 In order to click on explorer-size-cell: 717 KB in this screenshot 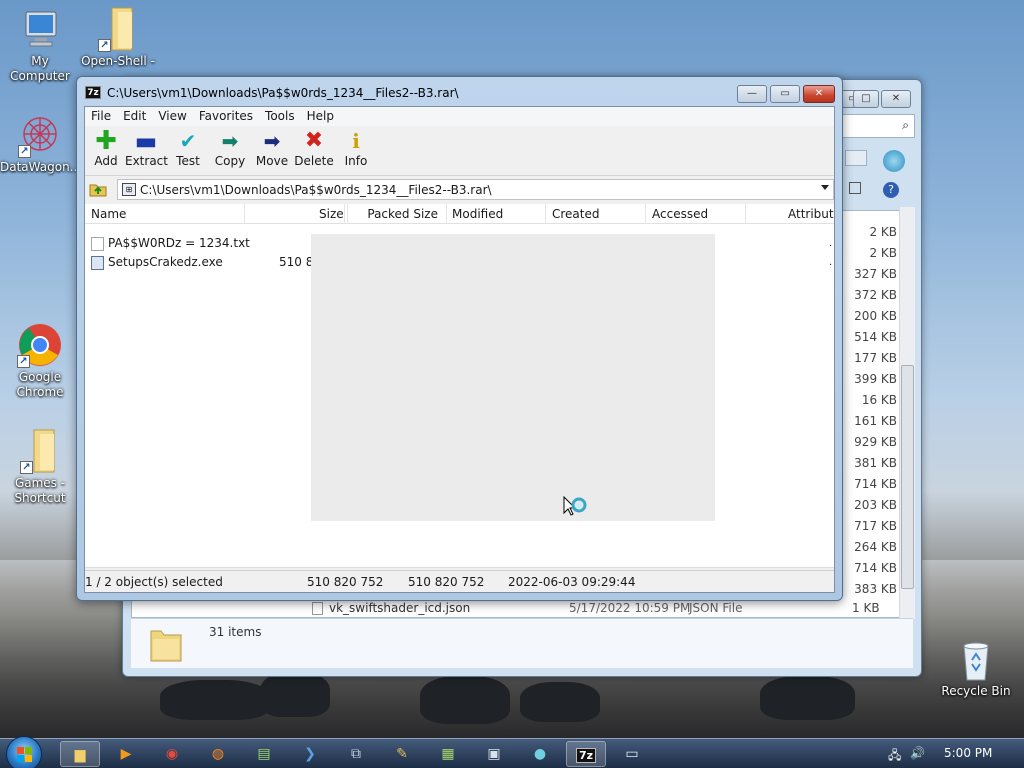, I will do `click(875, 526)`.